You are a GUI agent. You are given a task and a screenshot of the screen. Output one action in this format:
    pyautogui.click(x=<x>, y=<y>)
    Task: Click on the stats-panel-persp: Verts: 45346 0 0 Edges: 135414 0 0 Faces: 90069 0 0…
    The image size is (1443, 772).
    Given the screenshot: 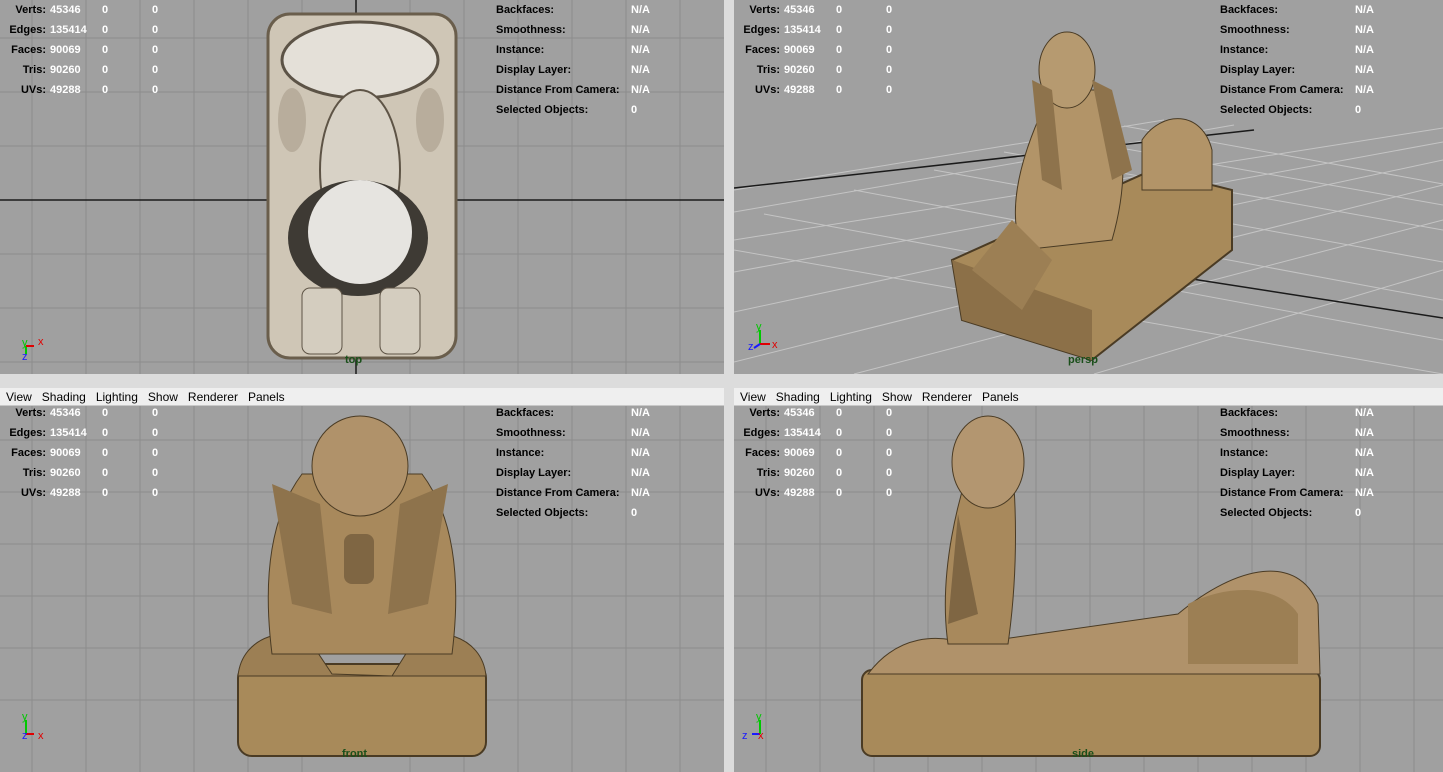 What is the action you would take?
    pyautogui.click(x=820, y=50)
    